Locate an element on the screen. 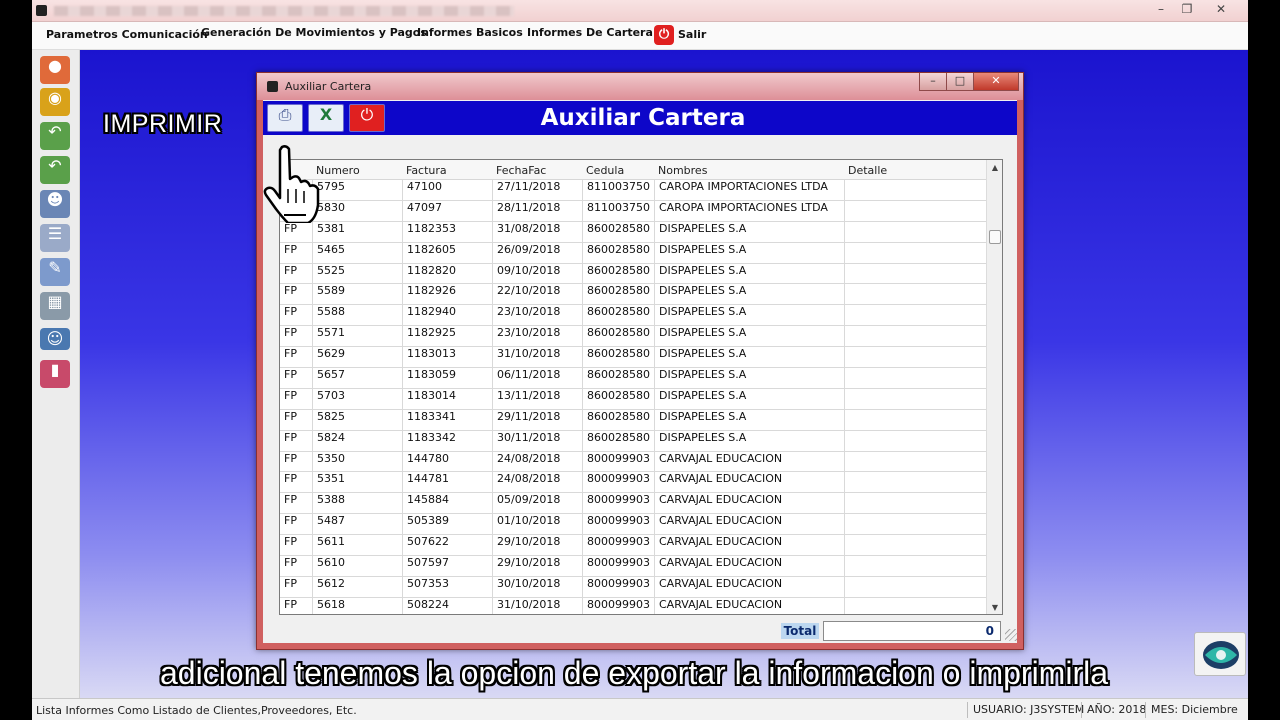 The width and height of the screenshot is (1280, 720). factura-cell: 1182605 is located at coordinates (447, 253).